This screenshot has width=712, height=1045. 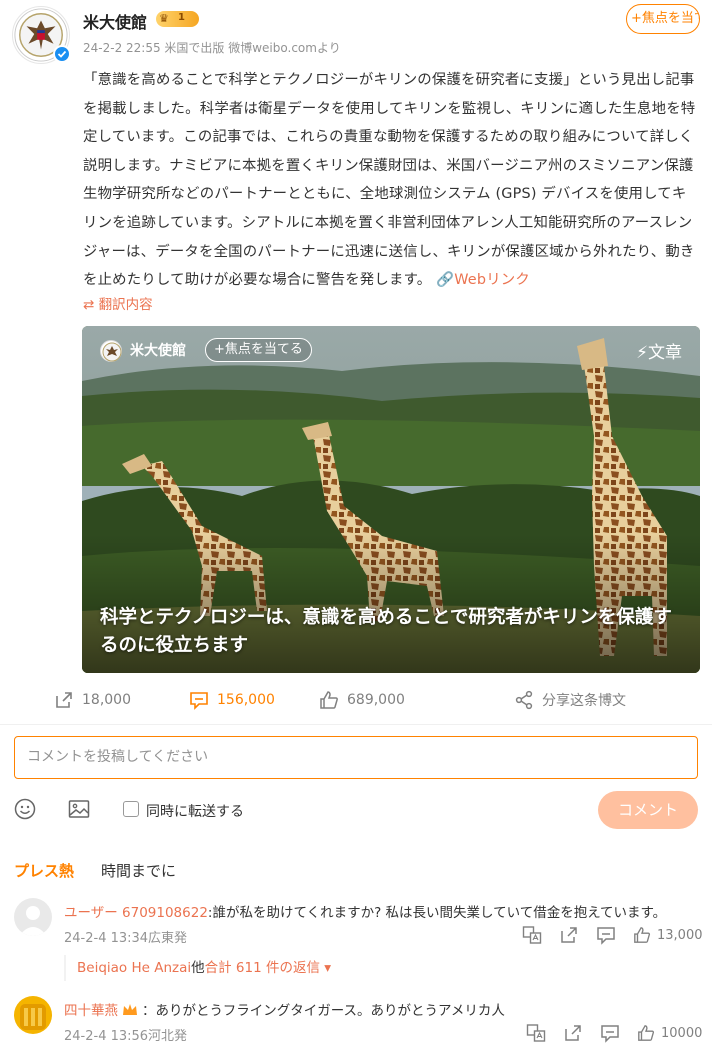 I want to click on like-button: 689,000, so click(x=362, y=700).